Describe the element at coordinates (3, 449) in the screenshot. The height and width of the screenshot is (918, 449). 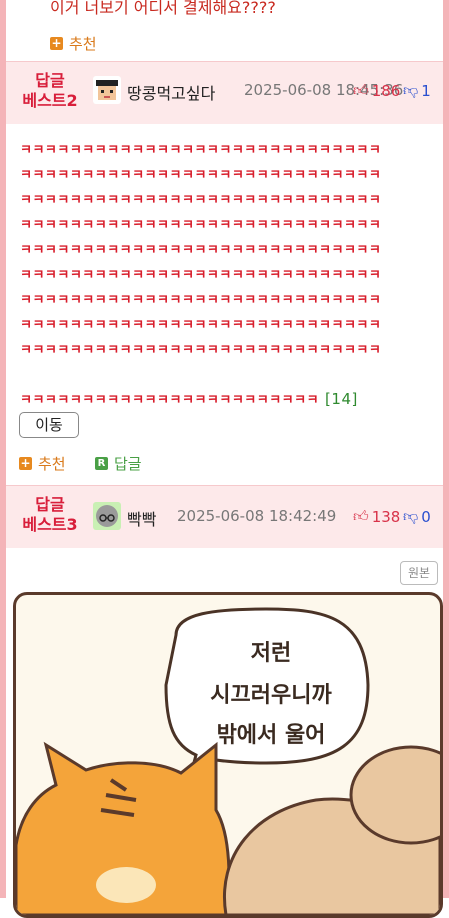
I see `page-frame-left` at that location.